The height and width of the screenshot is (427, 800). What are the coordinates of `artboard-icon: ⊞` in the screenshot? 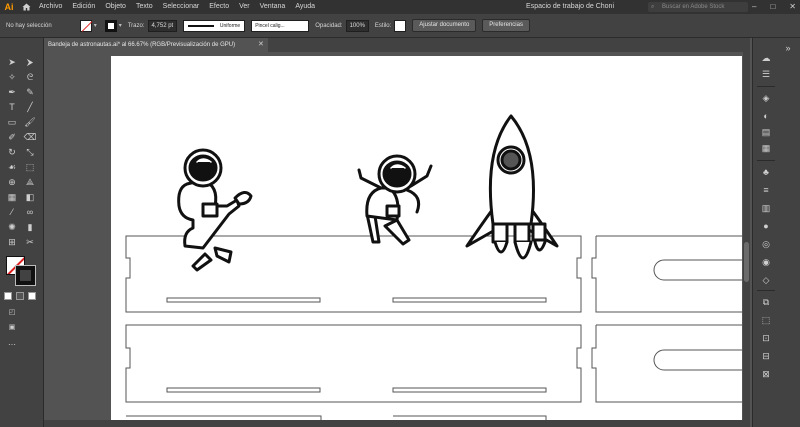 It's located at (12, 242).